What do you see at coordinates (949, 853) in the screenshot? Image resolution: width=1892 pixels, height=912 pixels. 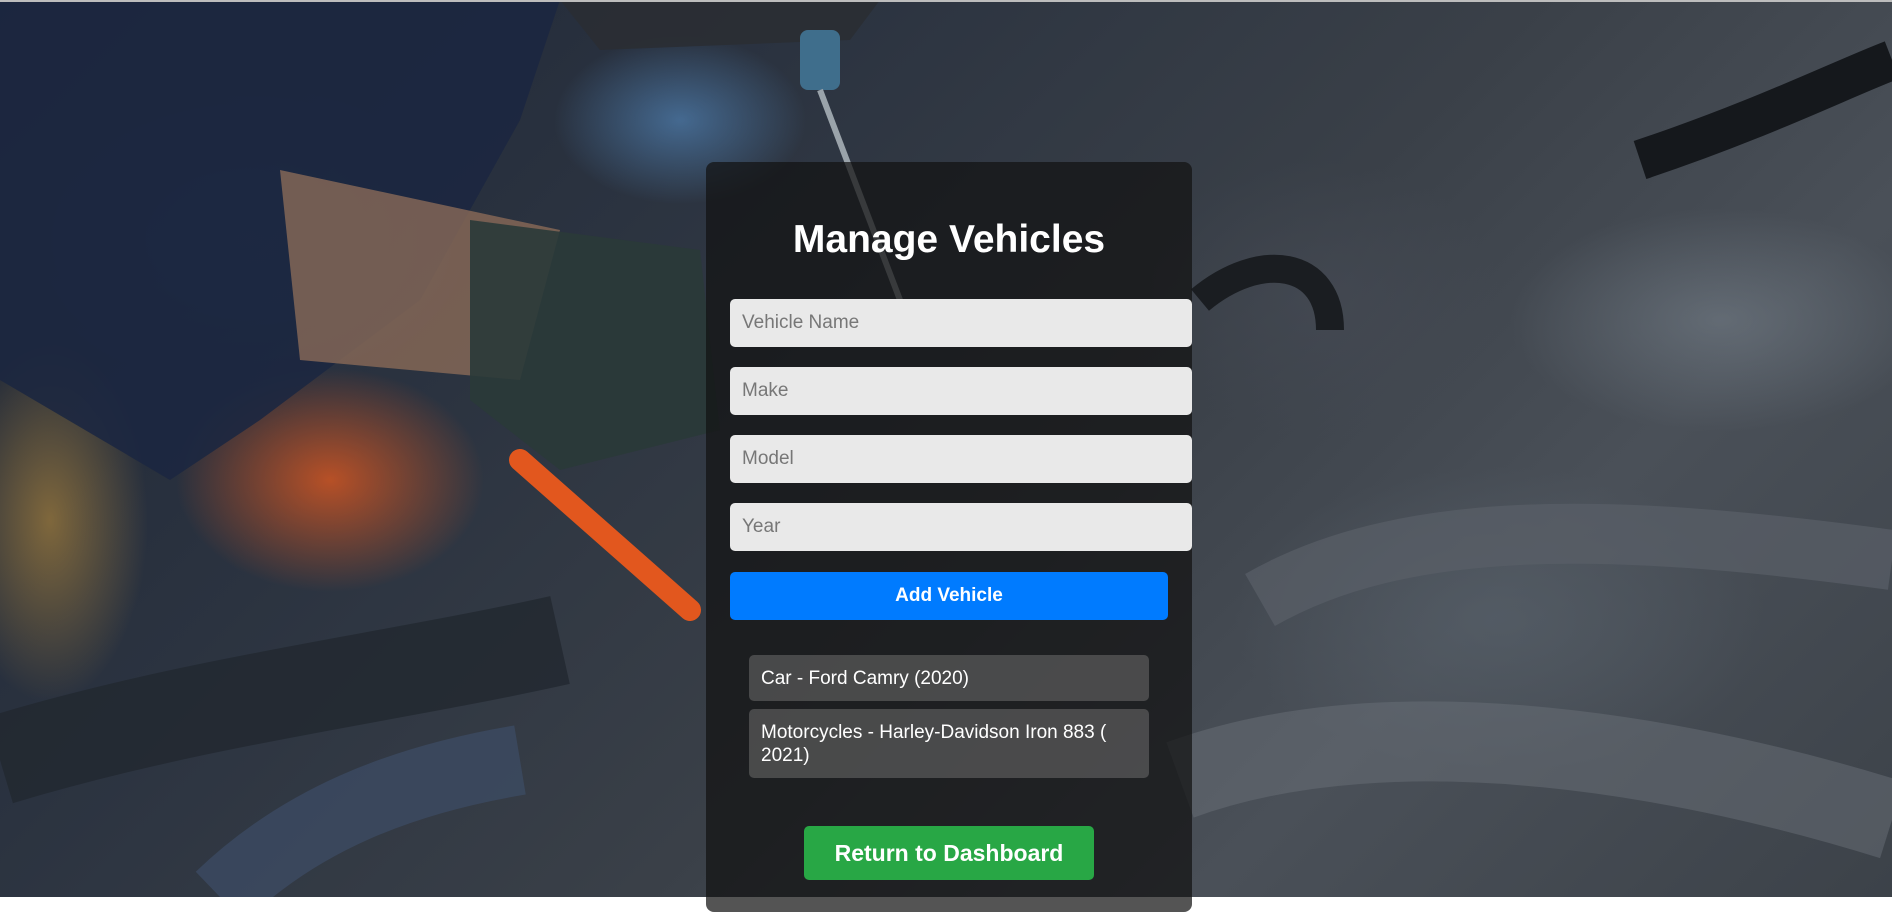 I see `return-to-dashboard-button: Return to Dashboard` at bounding box center [949, 853].